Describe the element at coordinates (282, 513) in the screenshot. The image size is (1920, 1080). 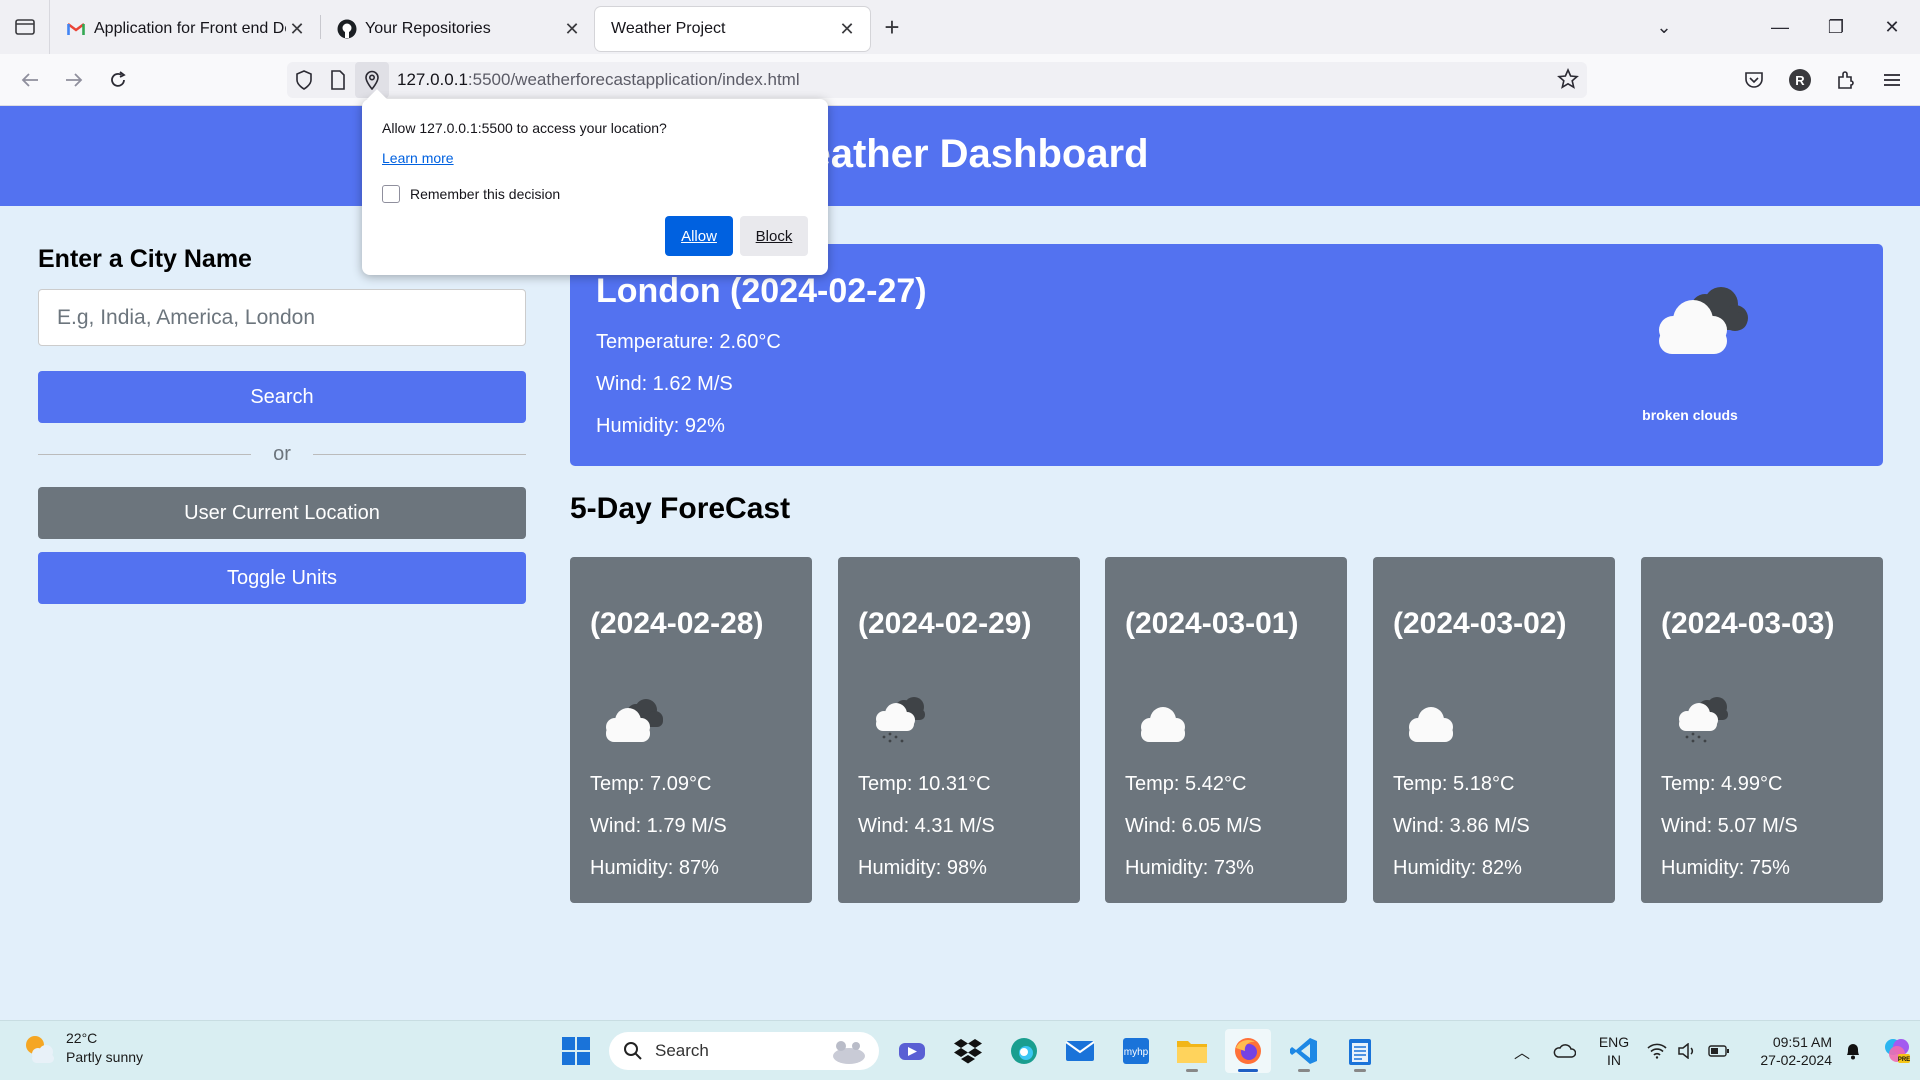
I see `current-location-button: User Current Location` at that location.